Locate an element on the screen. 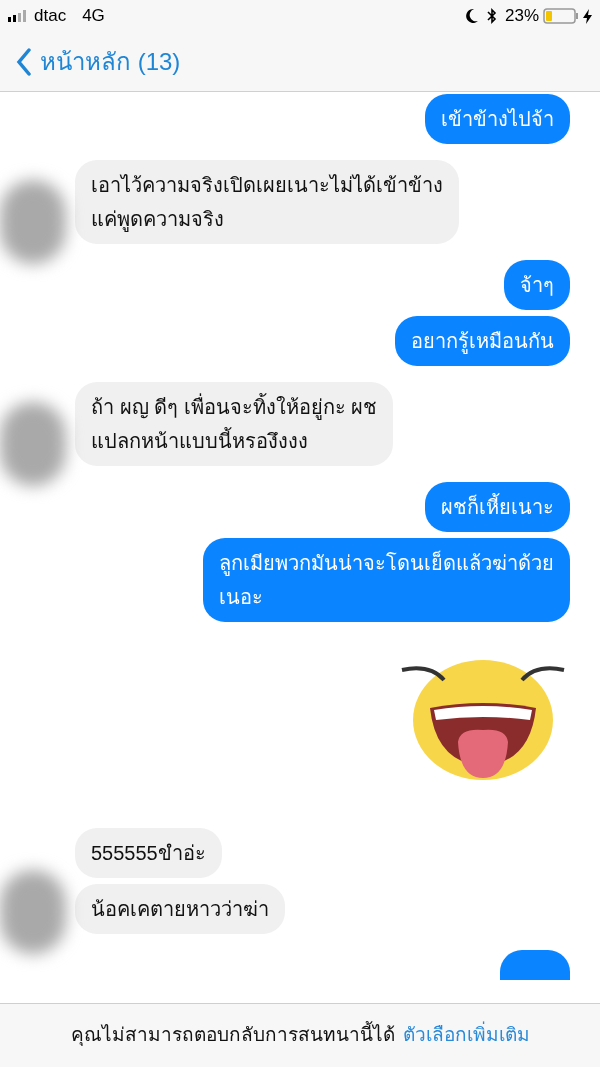 The image size is (600, 1067). bluetooth-icon is located at coordinates (491, 16).